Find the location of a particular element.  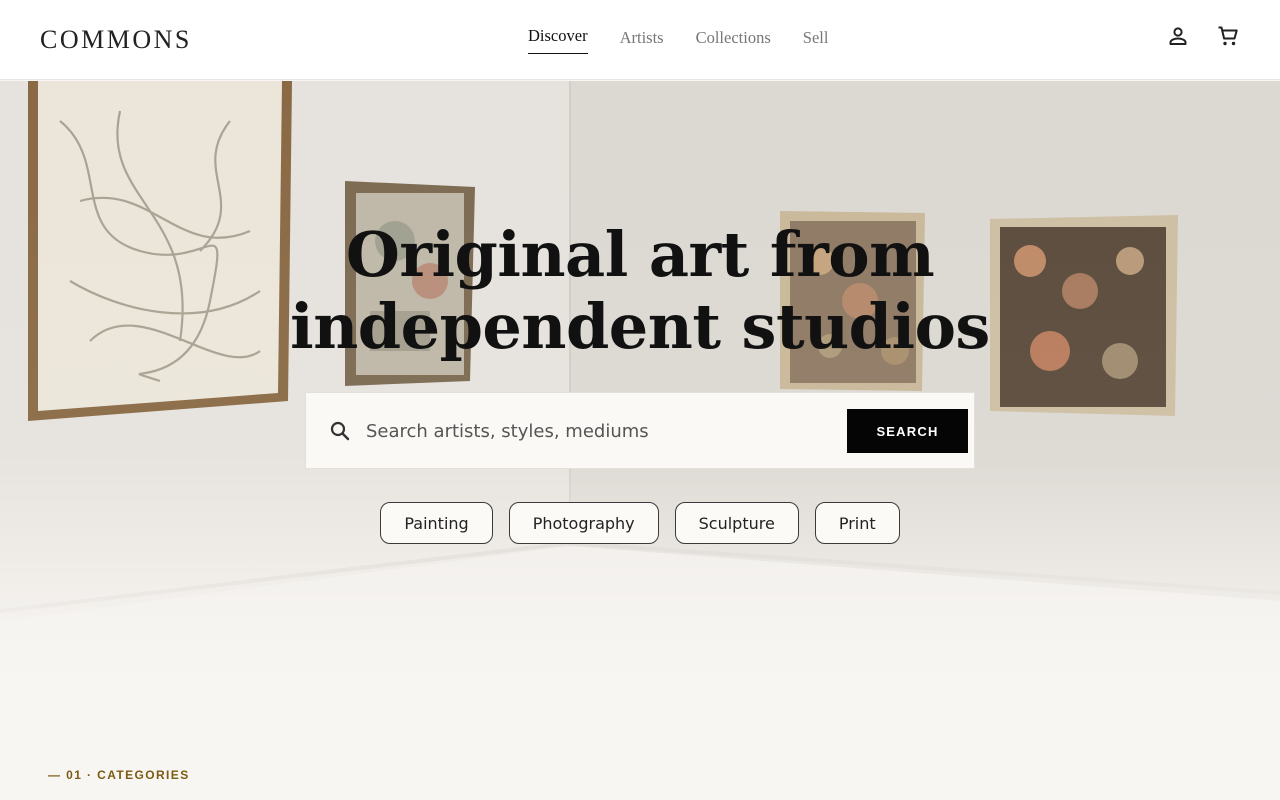

category-chips: Painting Photography Sculpture Print is located at coordinates (640, 523).